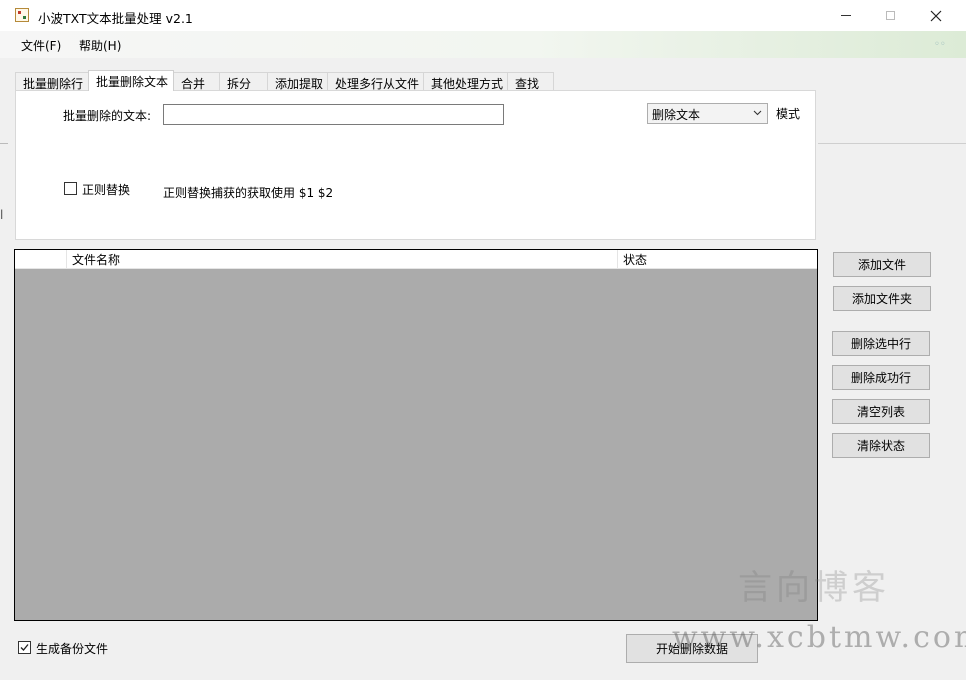 The image size is (966, 680). What do you see at coordinates (72, 648) in the screenshot?
I see `backup-label: 生成备份文件` at bounding box center [72, 648].